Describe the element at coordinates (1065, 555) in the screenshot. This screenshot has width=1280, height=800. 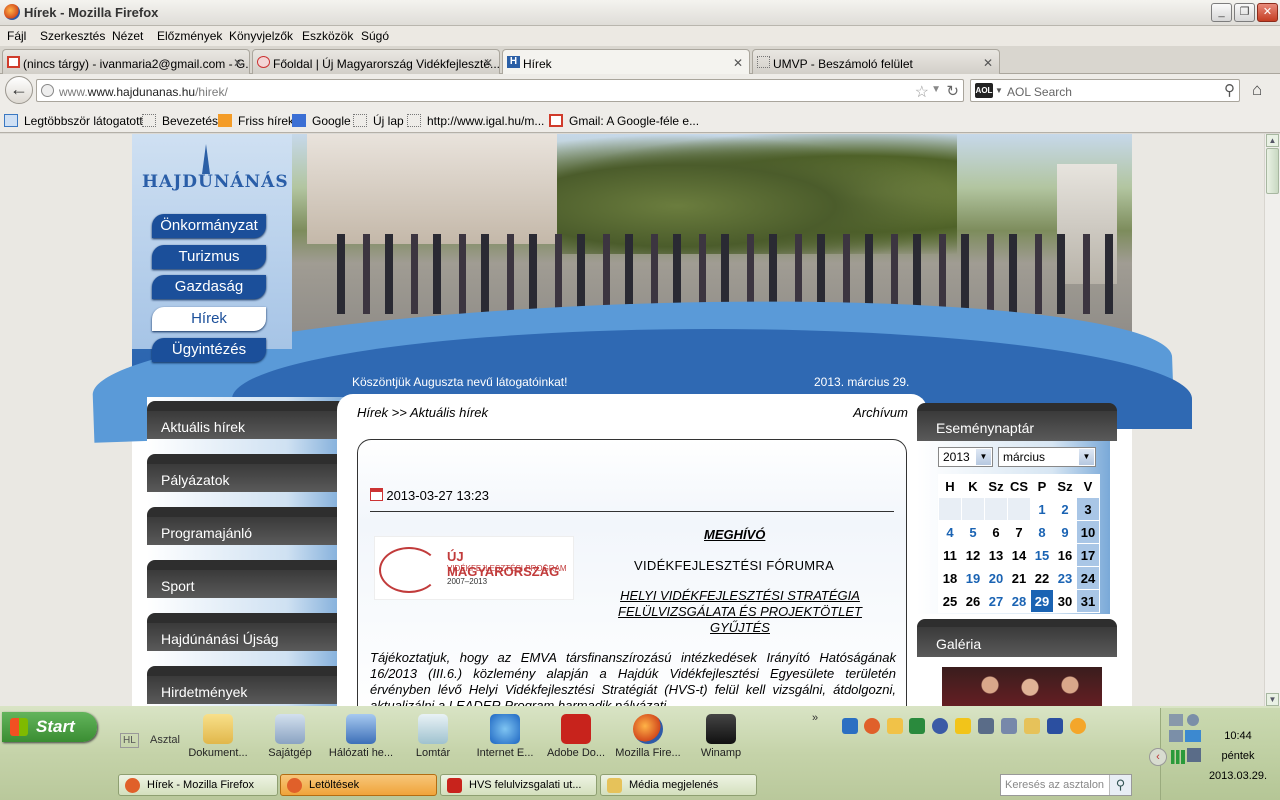
I see `calendar-day: 16` at that location.